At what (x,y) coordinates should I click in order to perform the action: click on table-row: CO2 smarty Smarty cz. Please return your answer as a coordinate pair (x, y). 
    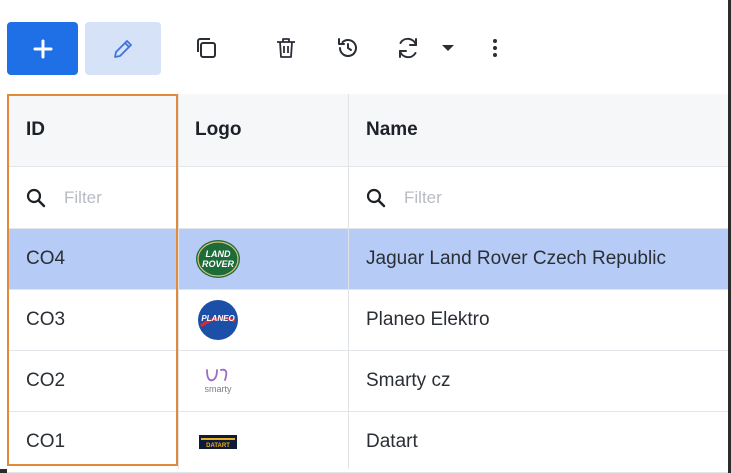
    Looking at the image, I should click on (369, 381).